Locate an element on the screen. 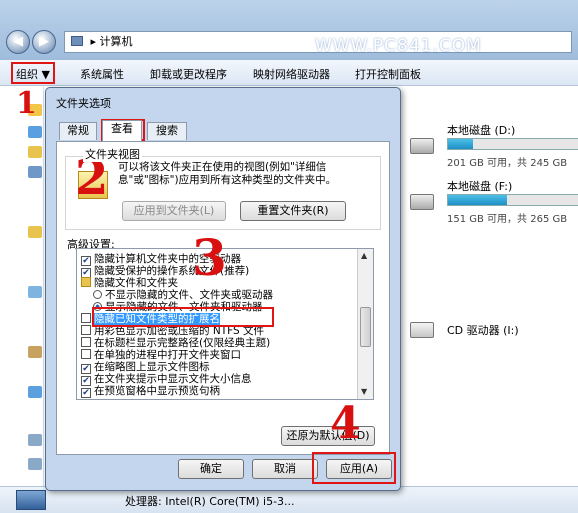 The width and height of the screenshot is (578, 513). open-control-panel-button: 打开控制面板 is located at coordinates (388, 74).